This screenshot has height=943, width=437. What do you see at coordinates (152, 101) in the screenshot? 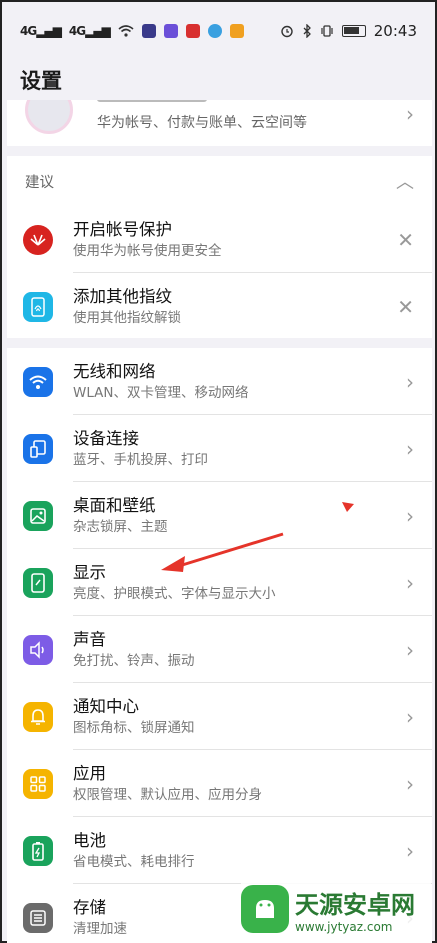
I see `account-name-clipped` at bounding box center [152, 101].